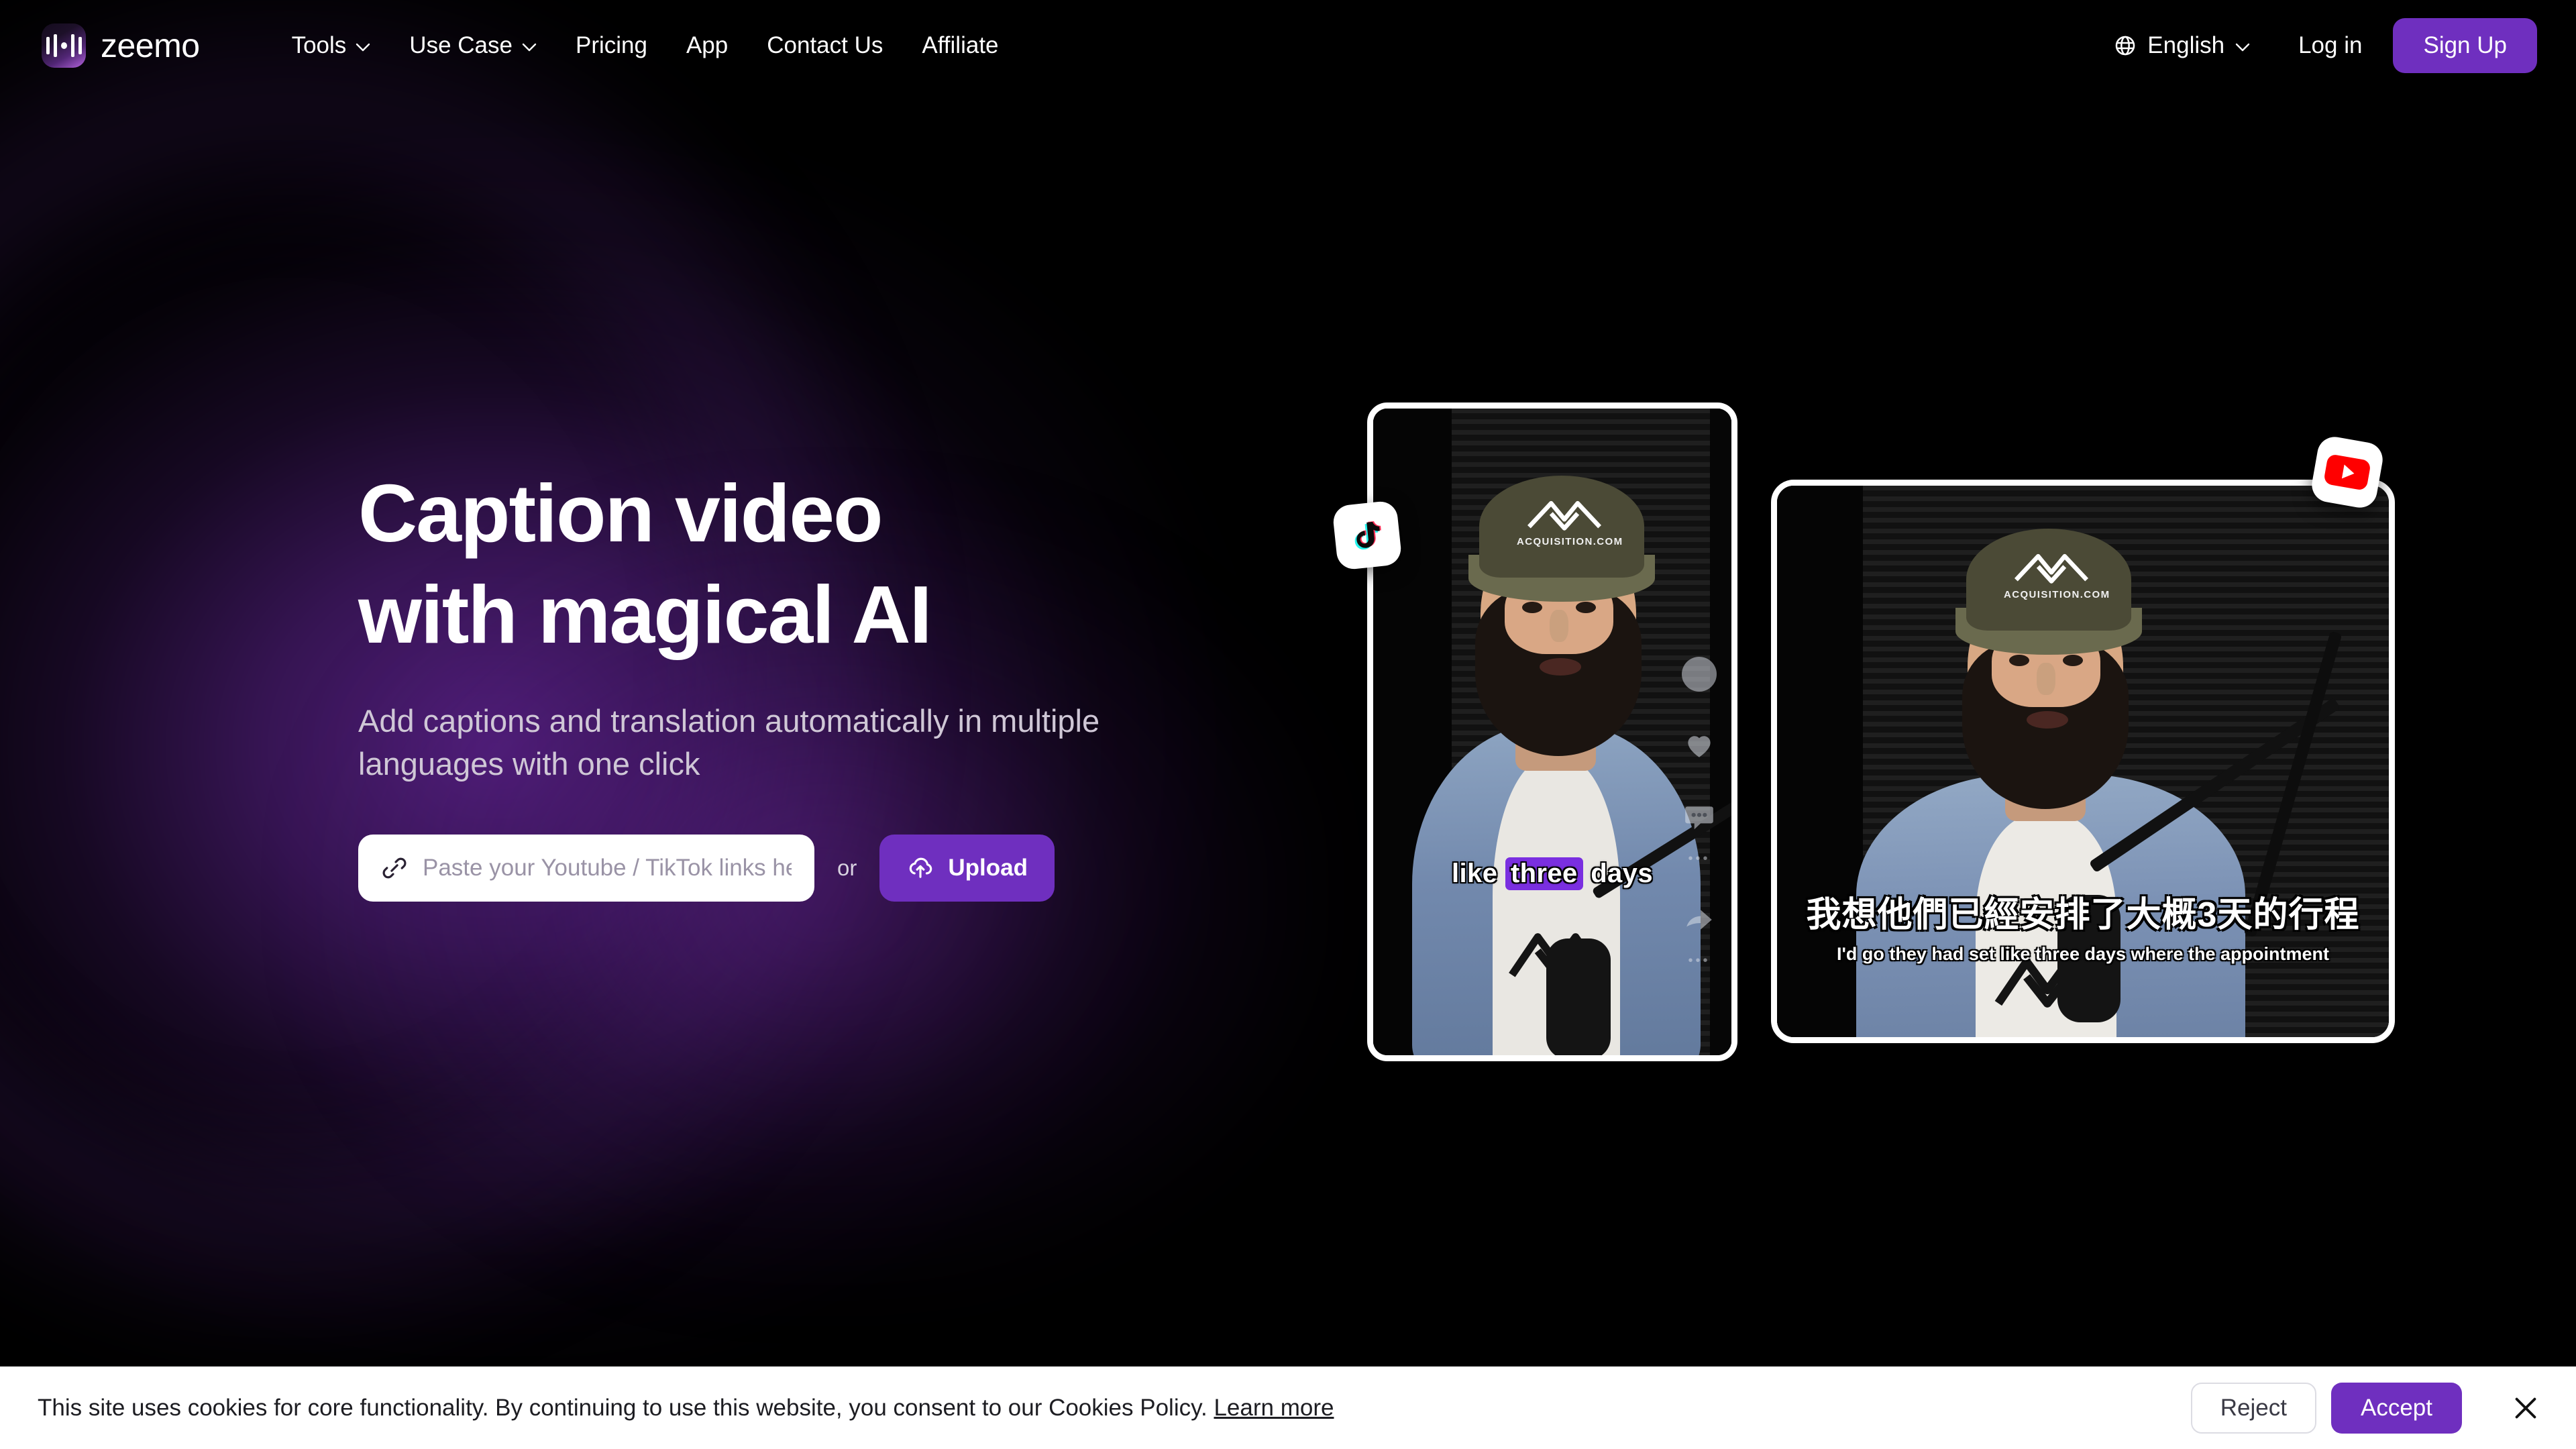  What do you see at coordinates (607, 868) in the screenshot?
I see `url-input` at bounding box center [607, 868].